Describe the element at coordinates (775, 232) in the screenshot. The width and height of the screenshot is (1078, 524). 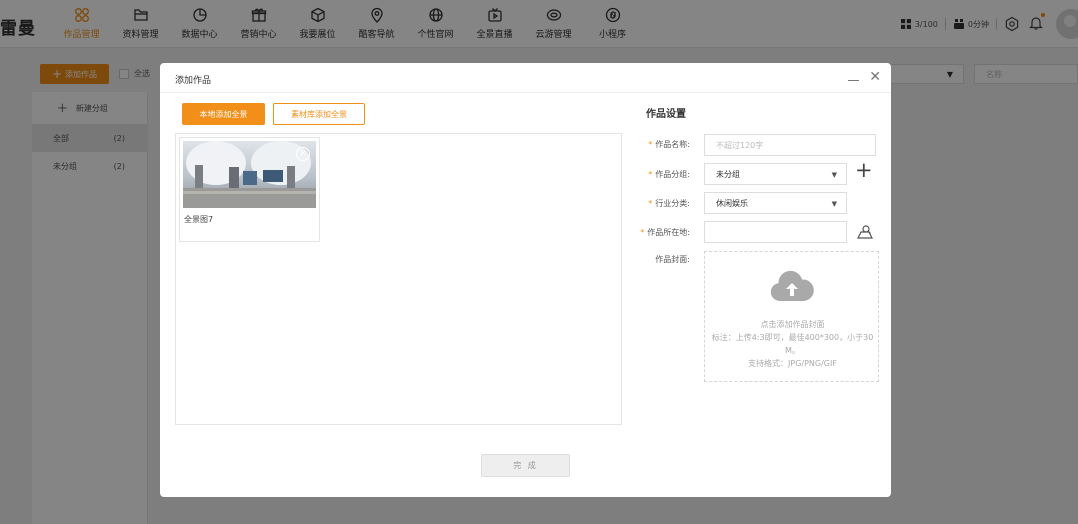
I see `location-input` at that location.